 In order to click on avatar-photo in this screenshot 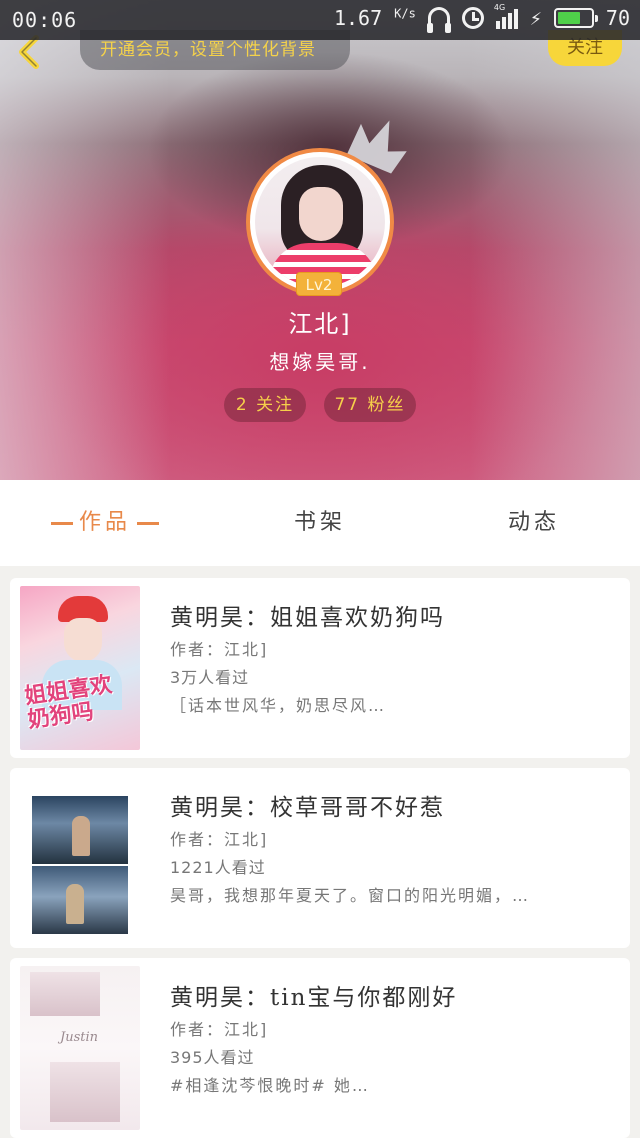, I will do `click(320, 222)`.